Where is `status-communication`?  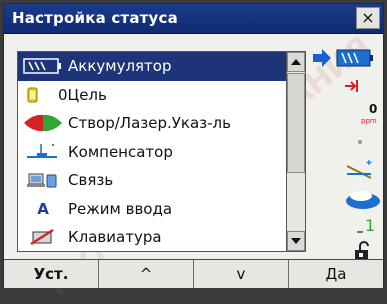 status-communication is located at coordinates (347, 198).